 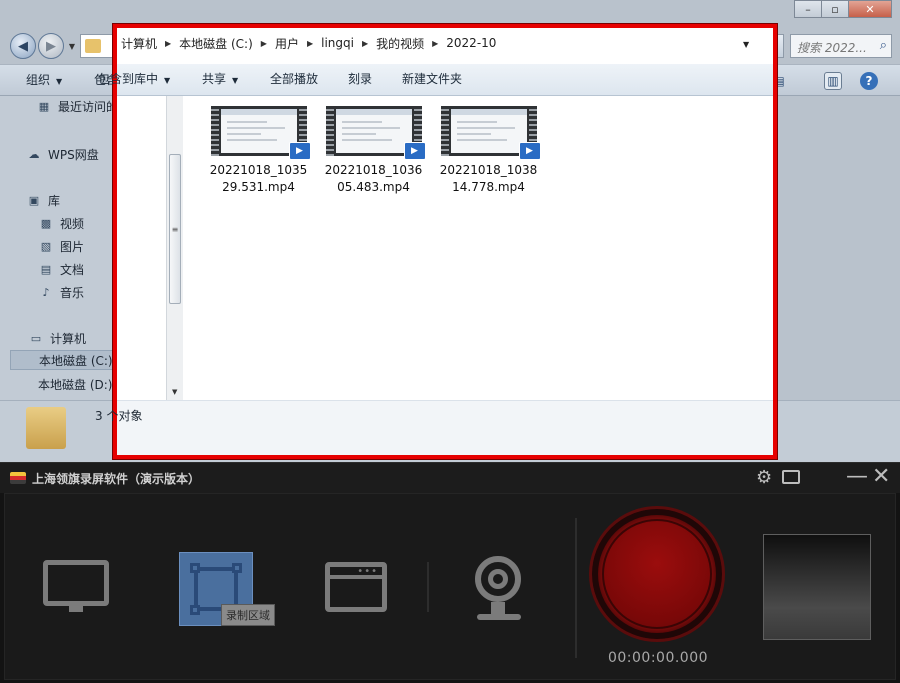 What do you see at coordinates (34, 154) in the screenshot?
I see `cloud-icon: ☁` at bounding box center [34, 154].